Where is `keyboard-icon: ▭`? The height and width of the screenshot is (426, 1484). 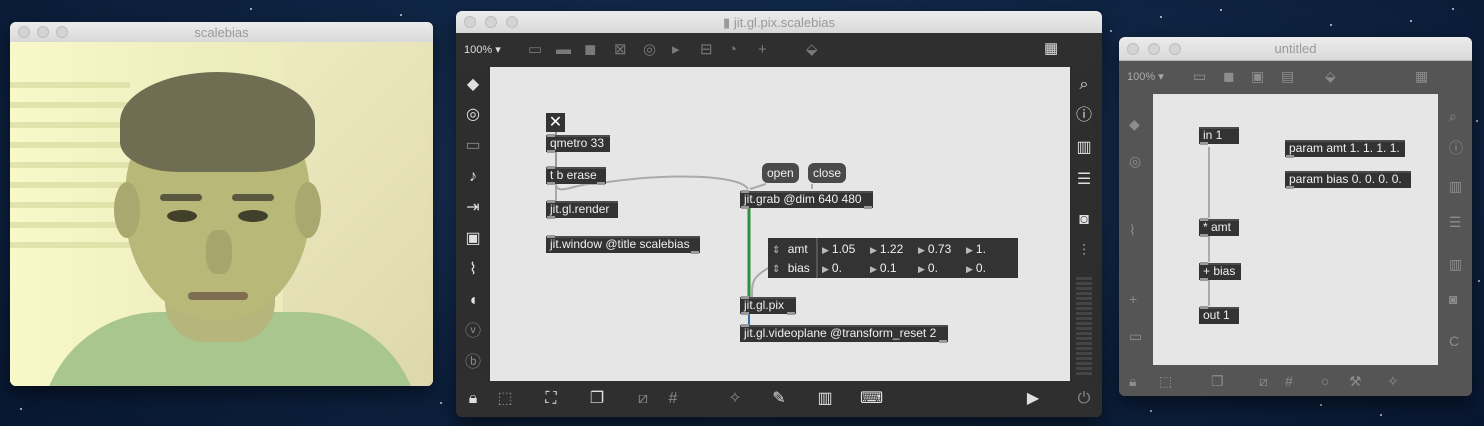
keyboard-icon: ▭ is located at coordinates (473, 146).